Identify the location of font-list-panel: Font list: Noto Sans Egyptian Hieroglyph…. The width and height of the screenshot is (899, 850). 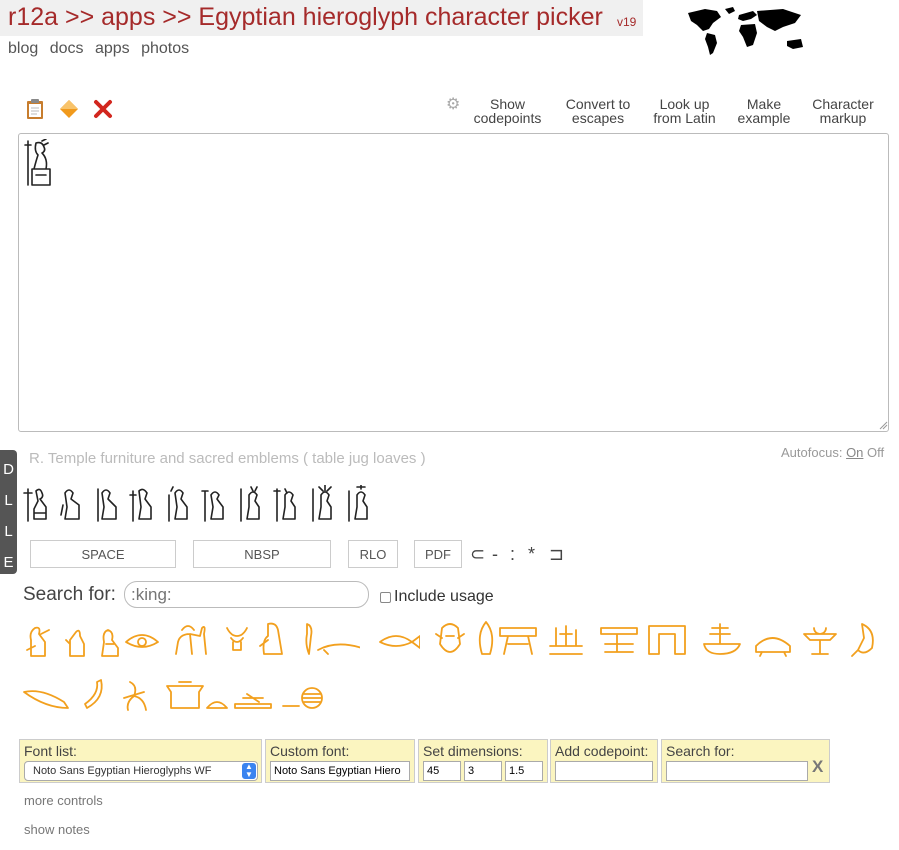
(140, 761).